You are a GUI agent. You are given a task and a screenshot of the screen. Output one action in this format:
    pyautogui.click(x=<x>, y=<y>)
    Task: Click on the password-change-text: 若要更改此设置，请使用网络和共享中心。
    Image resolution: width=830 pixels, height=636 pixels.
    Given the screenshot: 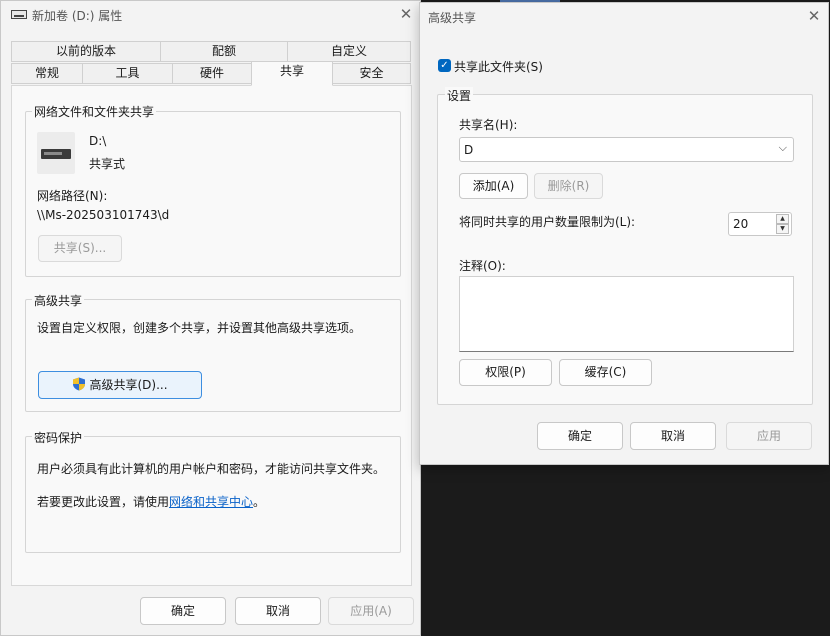 What is the action you would take?
    pyautogui.click(x=151, y=501)
    